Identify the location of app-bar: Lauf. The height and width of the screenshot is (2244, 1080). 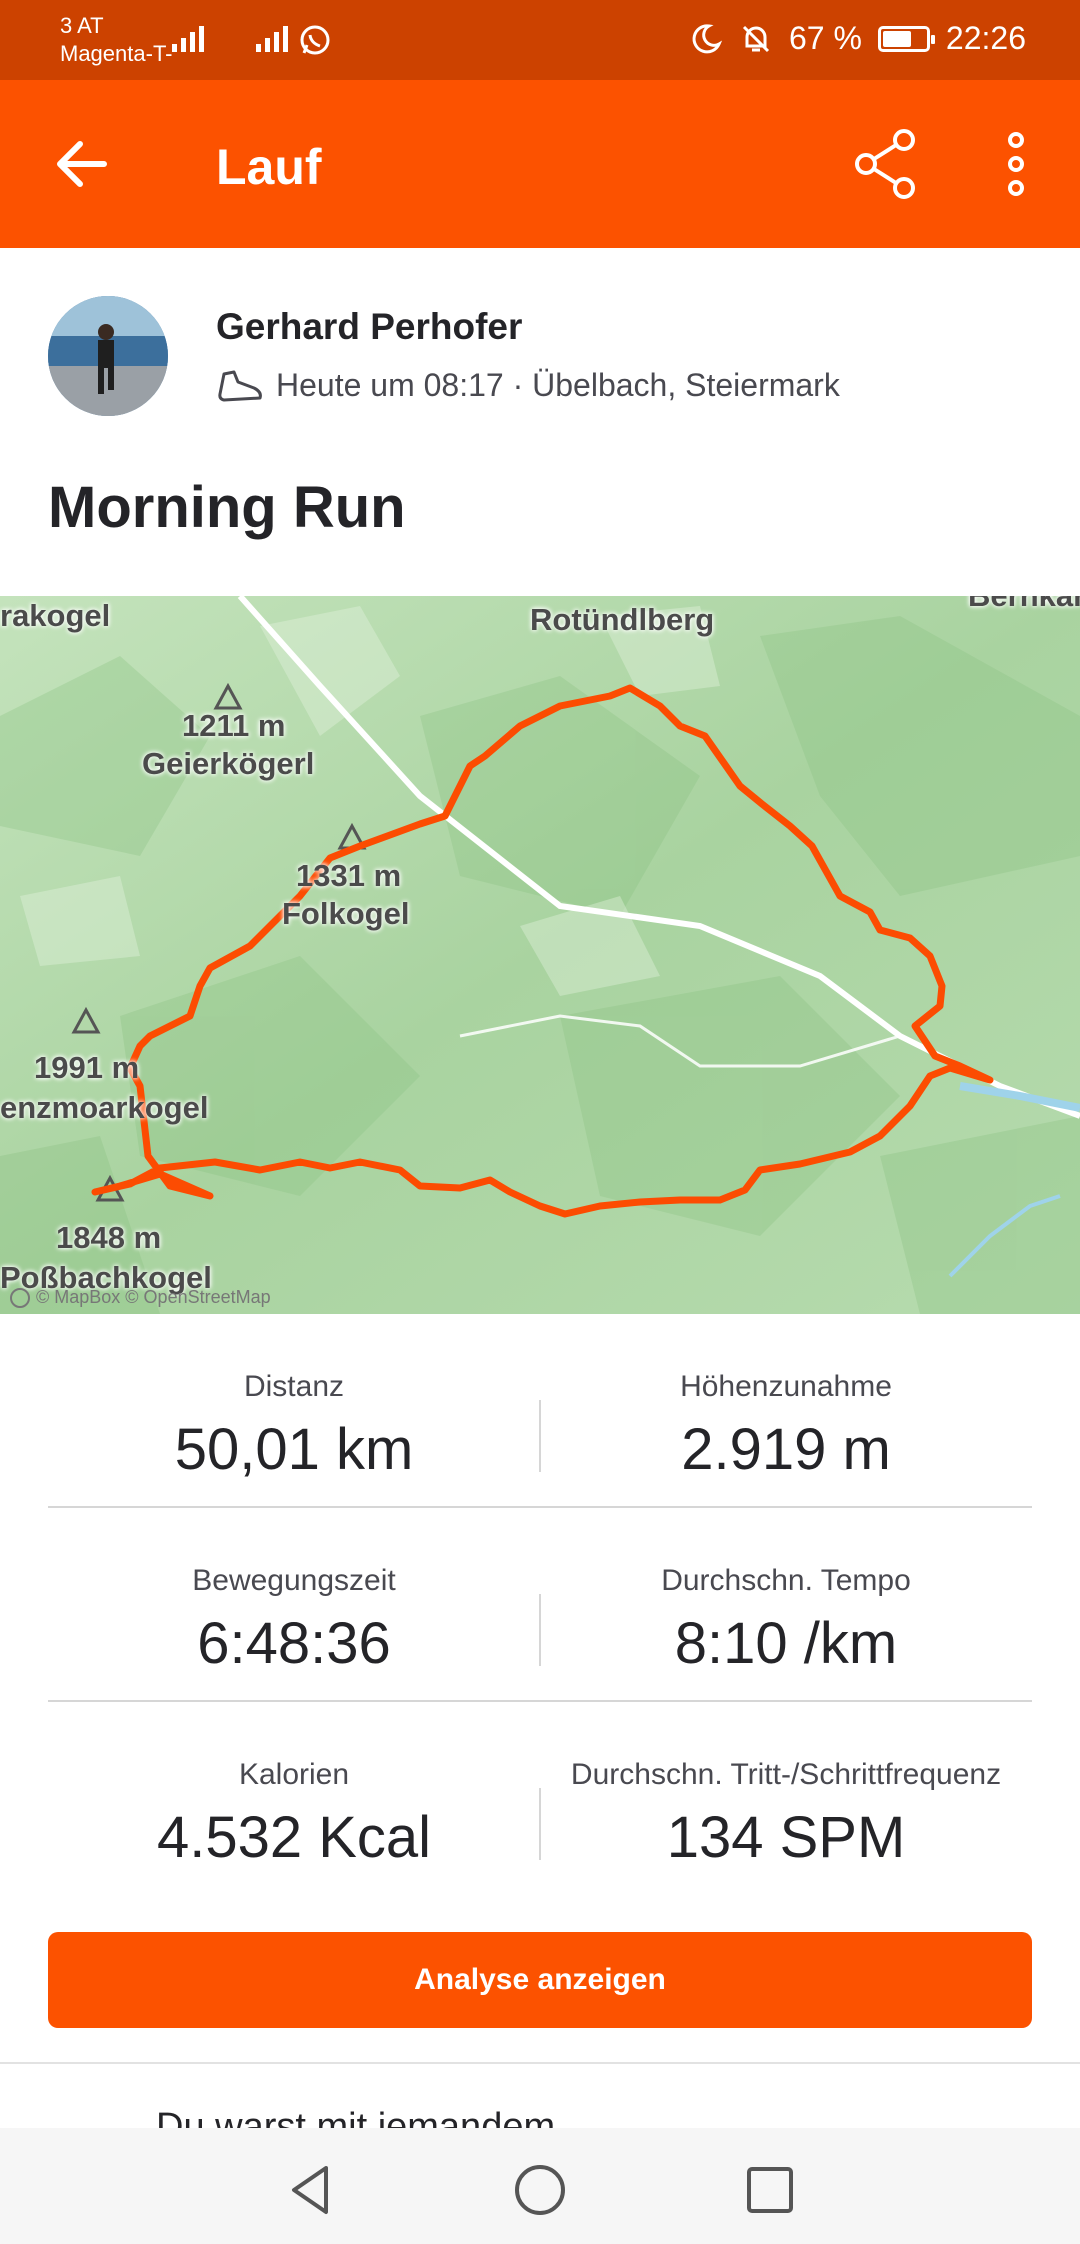
(540, 164).